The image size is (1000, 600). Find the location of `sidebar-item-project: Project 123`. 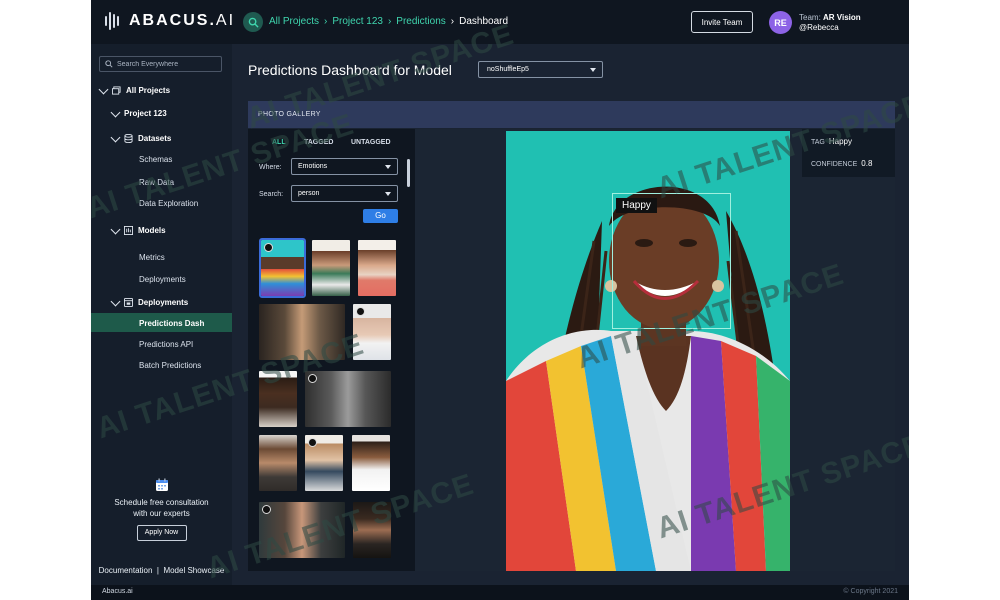

sidebar-item-project: Project 123 is located at coordinates (138, 112).